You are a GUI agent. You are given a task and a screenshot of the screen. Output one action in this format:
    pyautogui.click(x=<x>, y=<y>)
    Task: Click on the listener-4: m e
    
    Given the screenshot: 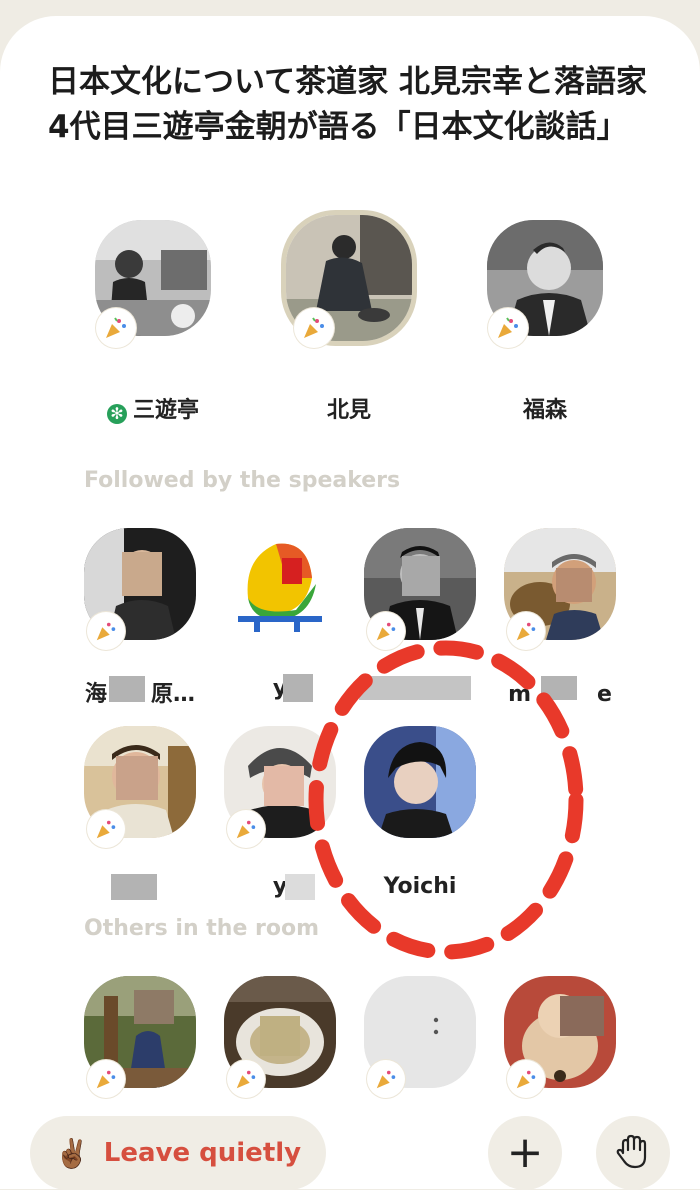 What is the action you would take?
    pyautogui.click(x=560, y=621)
    